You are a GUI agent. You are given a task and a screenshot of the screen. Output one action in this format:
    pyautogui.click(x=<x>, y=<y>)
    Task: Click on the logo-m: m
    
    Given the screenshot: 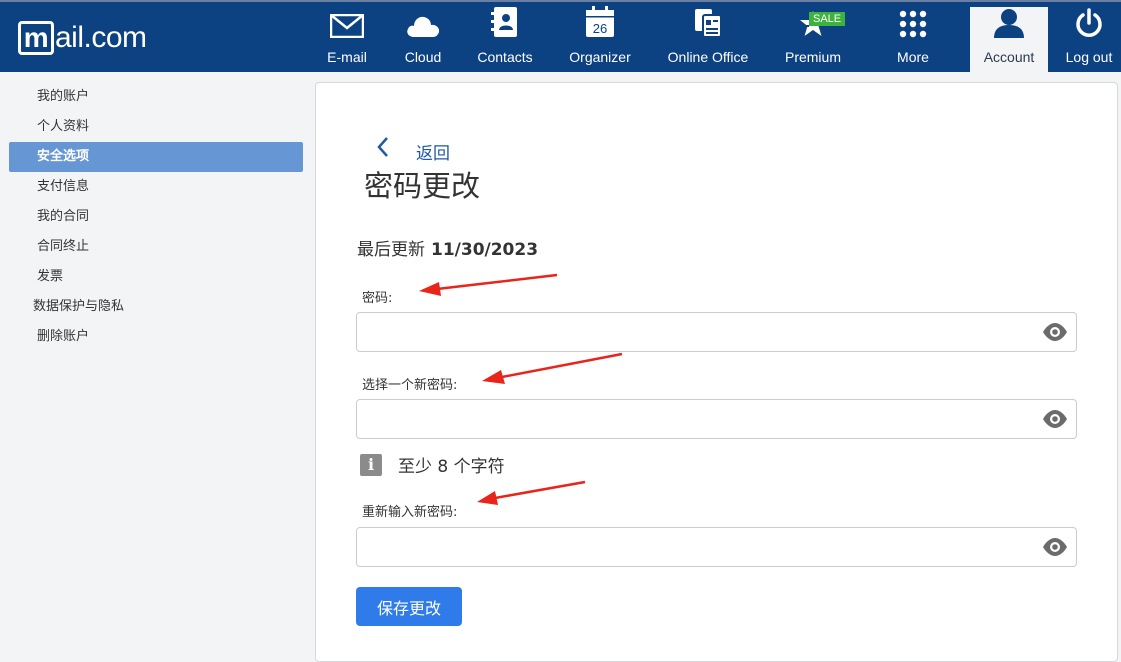 What is the action you would take?
    pyautogui.click(x=36, y=38)
    